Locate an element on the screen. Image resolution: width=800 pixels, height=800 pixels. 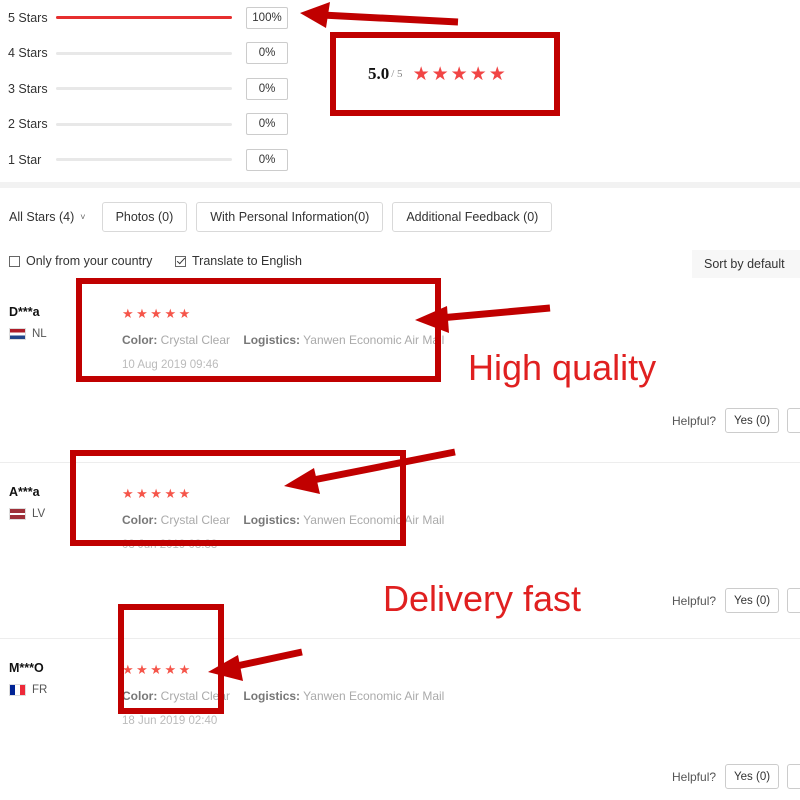
star-filter-dropdown: All Stars (4) ˅ is located at coordinates (43, 217).